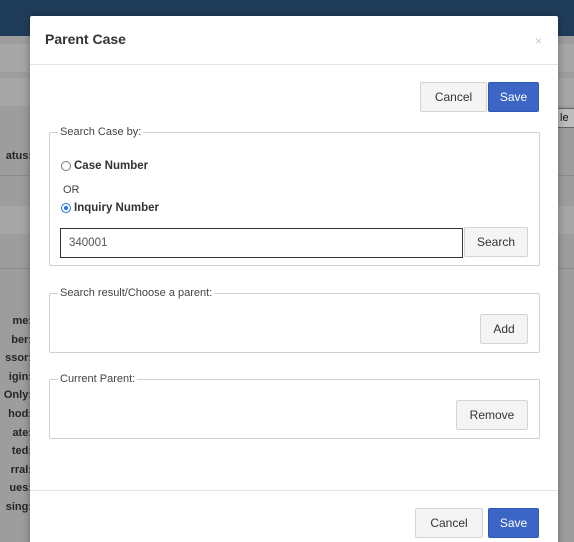 Image resolution: width=574 pixels, height=542 pixels. What do you see at coordinates (116, 208) in the screenshot?
I see `radio-inquiry-number-label: Inquiry Number` at bounding box center [116, 208].